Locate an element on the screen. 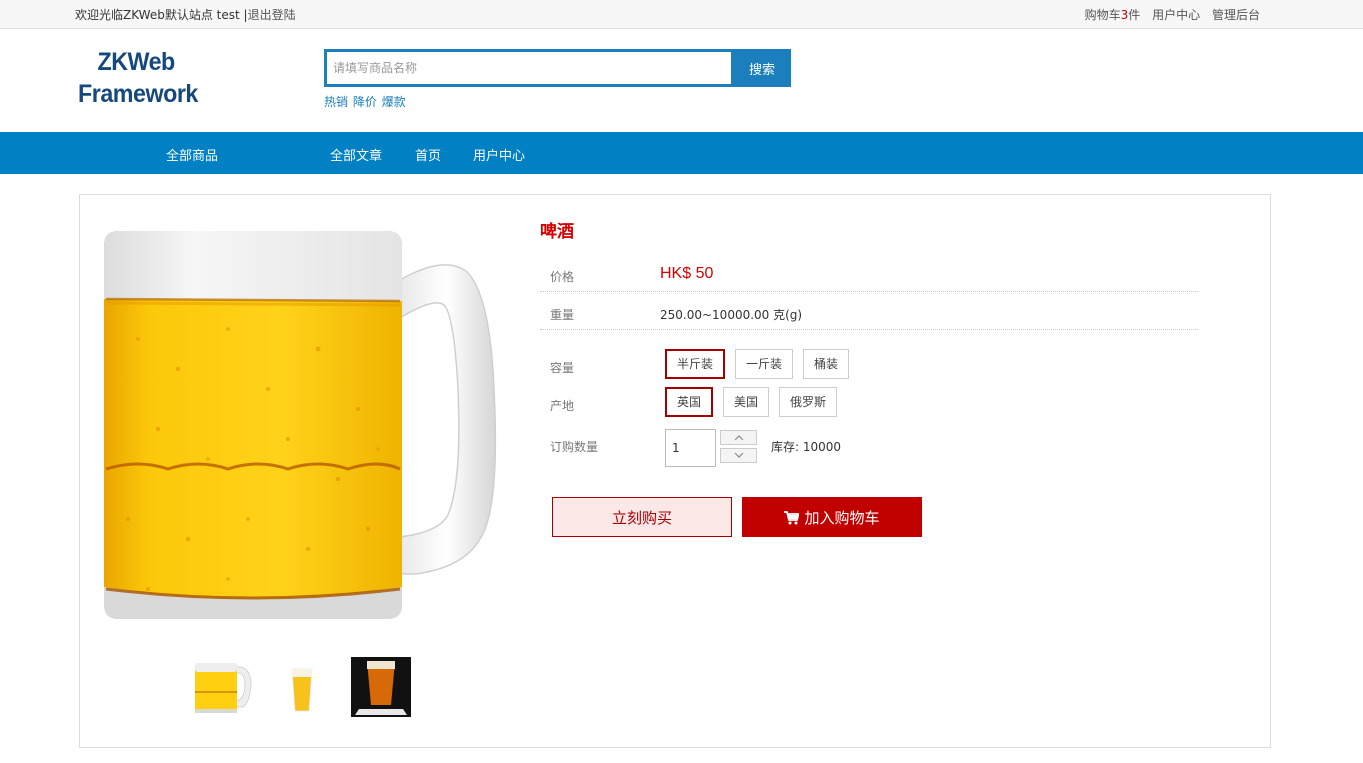  quantity-decrease-button is located at coordinates (738, 455).